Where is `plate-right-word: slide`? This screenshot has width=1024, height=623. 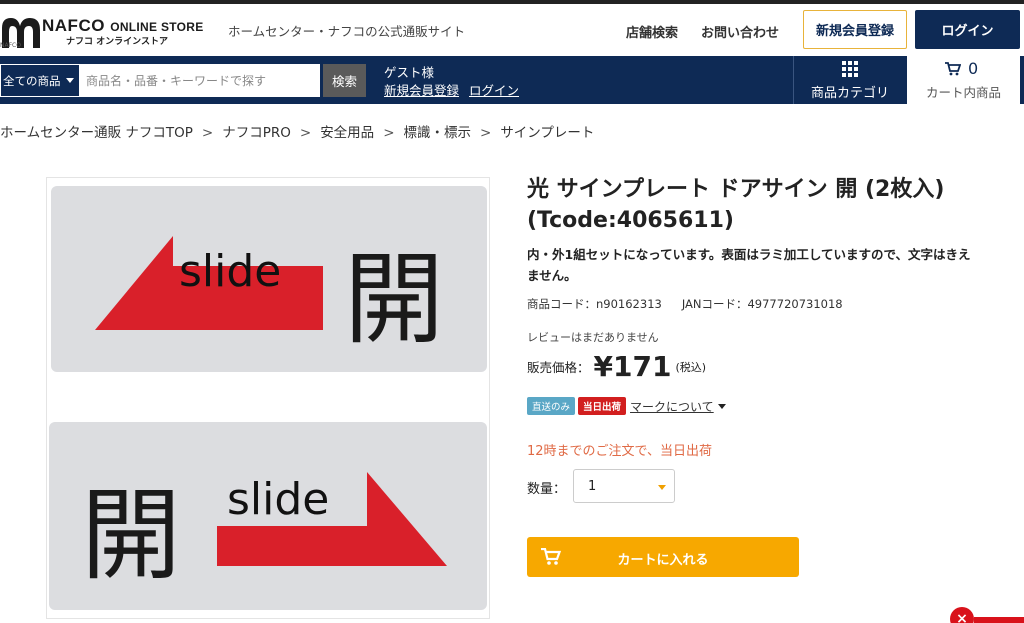 plate-right-word: slide is located at coordinates (278, 499).